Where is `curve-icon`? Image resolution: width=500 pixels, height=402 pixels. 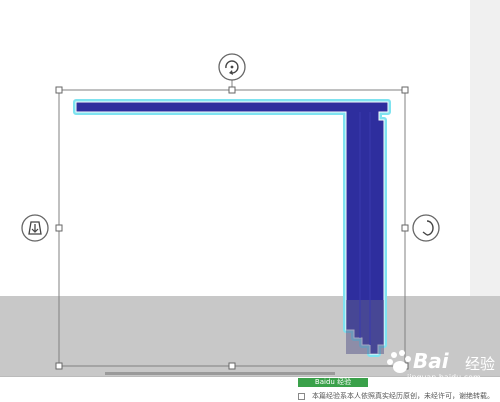
curve-icon is located at coordinates (426, 228).